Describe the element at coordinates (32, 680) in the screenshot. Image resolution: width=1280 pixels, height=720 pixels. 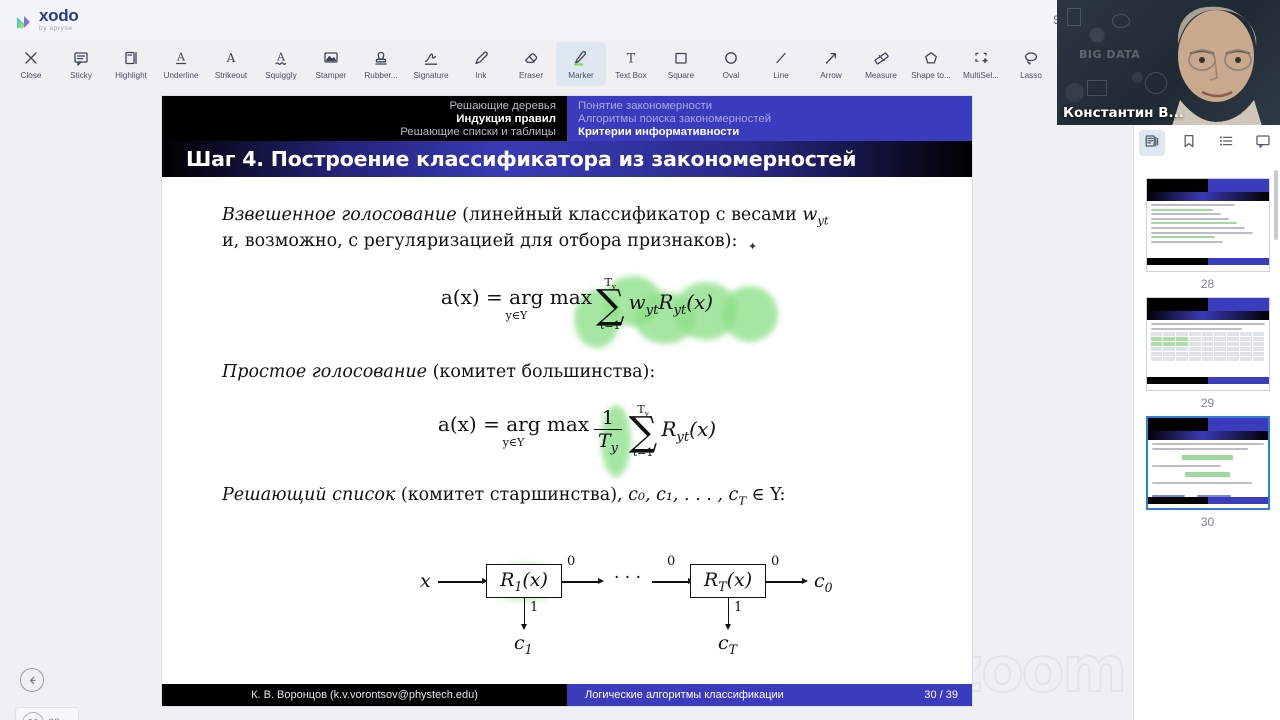
I see `back-navigation-button` at that location.